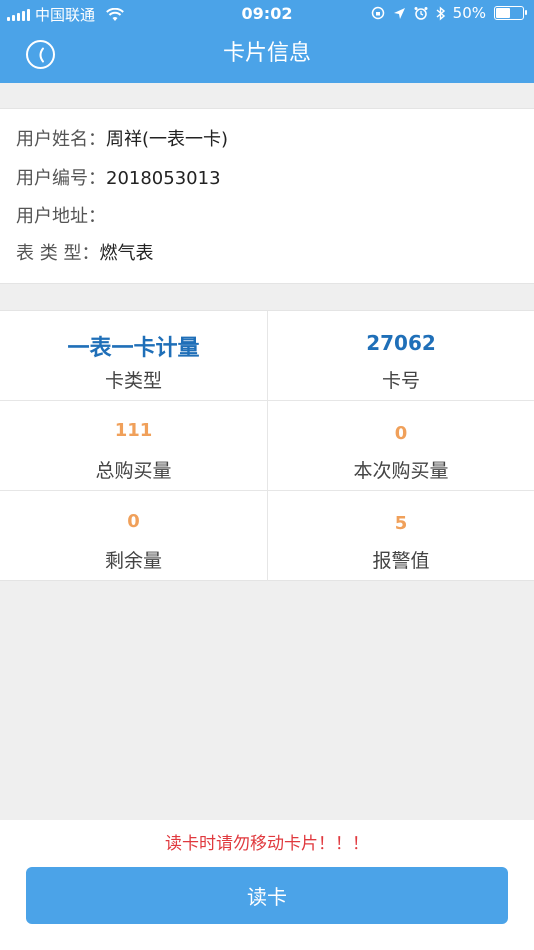  I want to click on status-right: 50%, so click(449, 13).